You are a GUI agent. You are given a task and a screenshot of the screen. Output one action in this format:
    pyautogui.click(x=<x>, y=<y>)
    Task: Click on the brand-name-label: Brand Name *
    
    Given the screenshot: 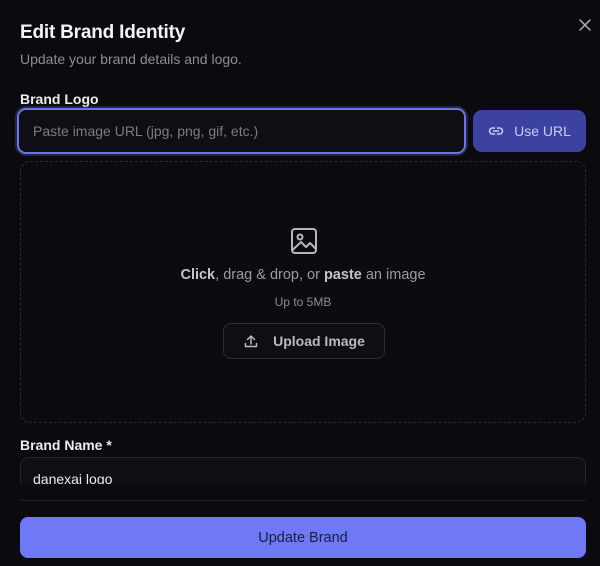 What is the action you would take?
    pyautogui.click(x=66, y=445)
    